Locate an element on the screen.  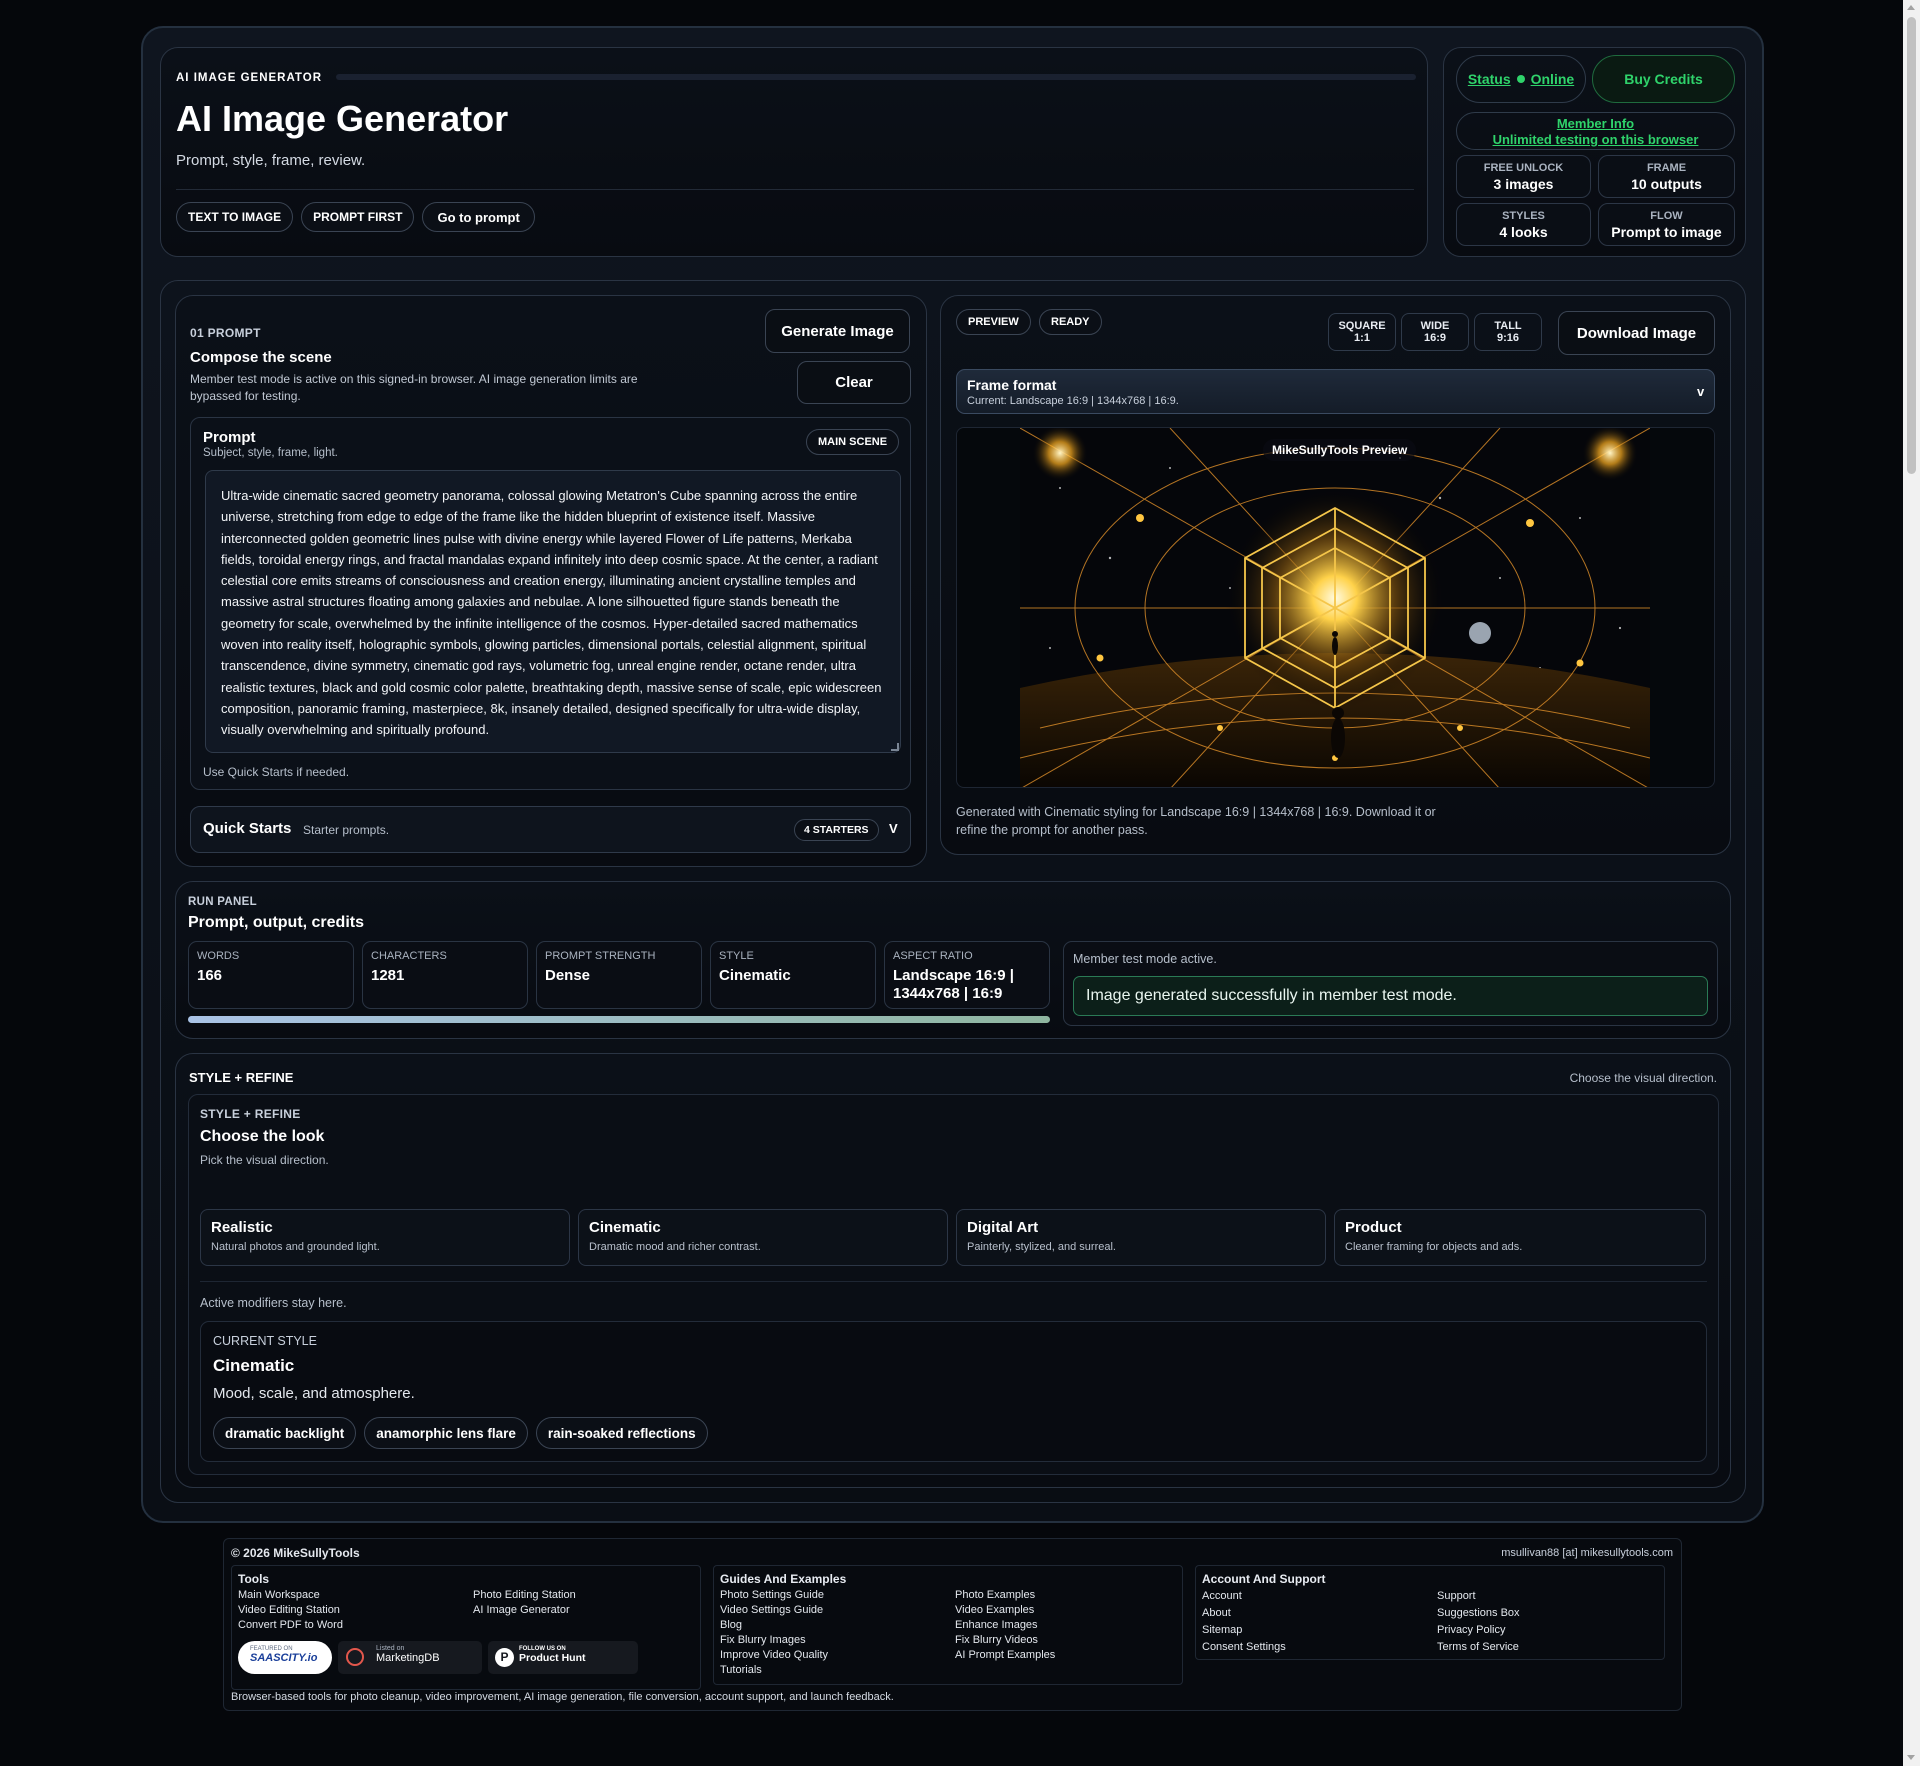
metric-characters: CHARACTERS 1281 is located at coordinates (445, 975).